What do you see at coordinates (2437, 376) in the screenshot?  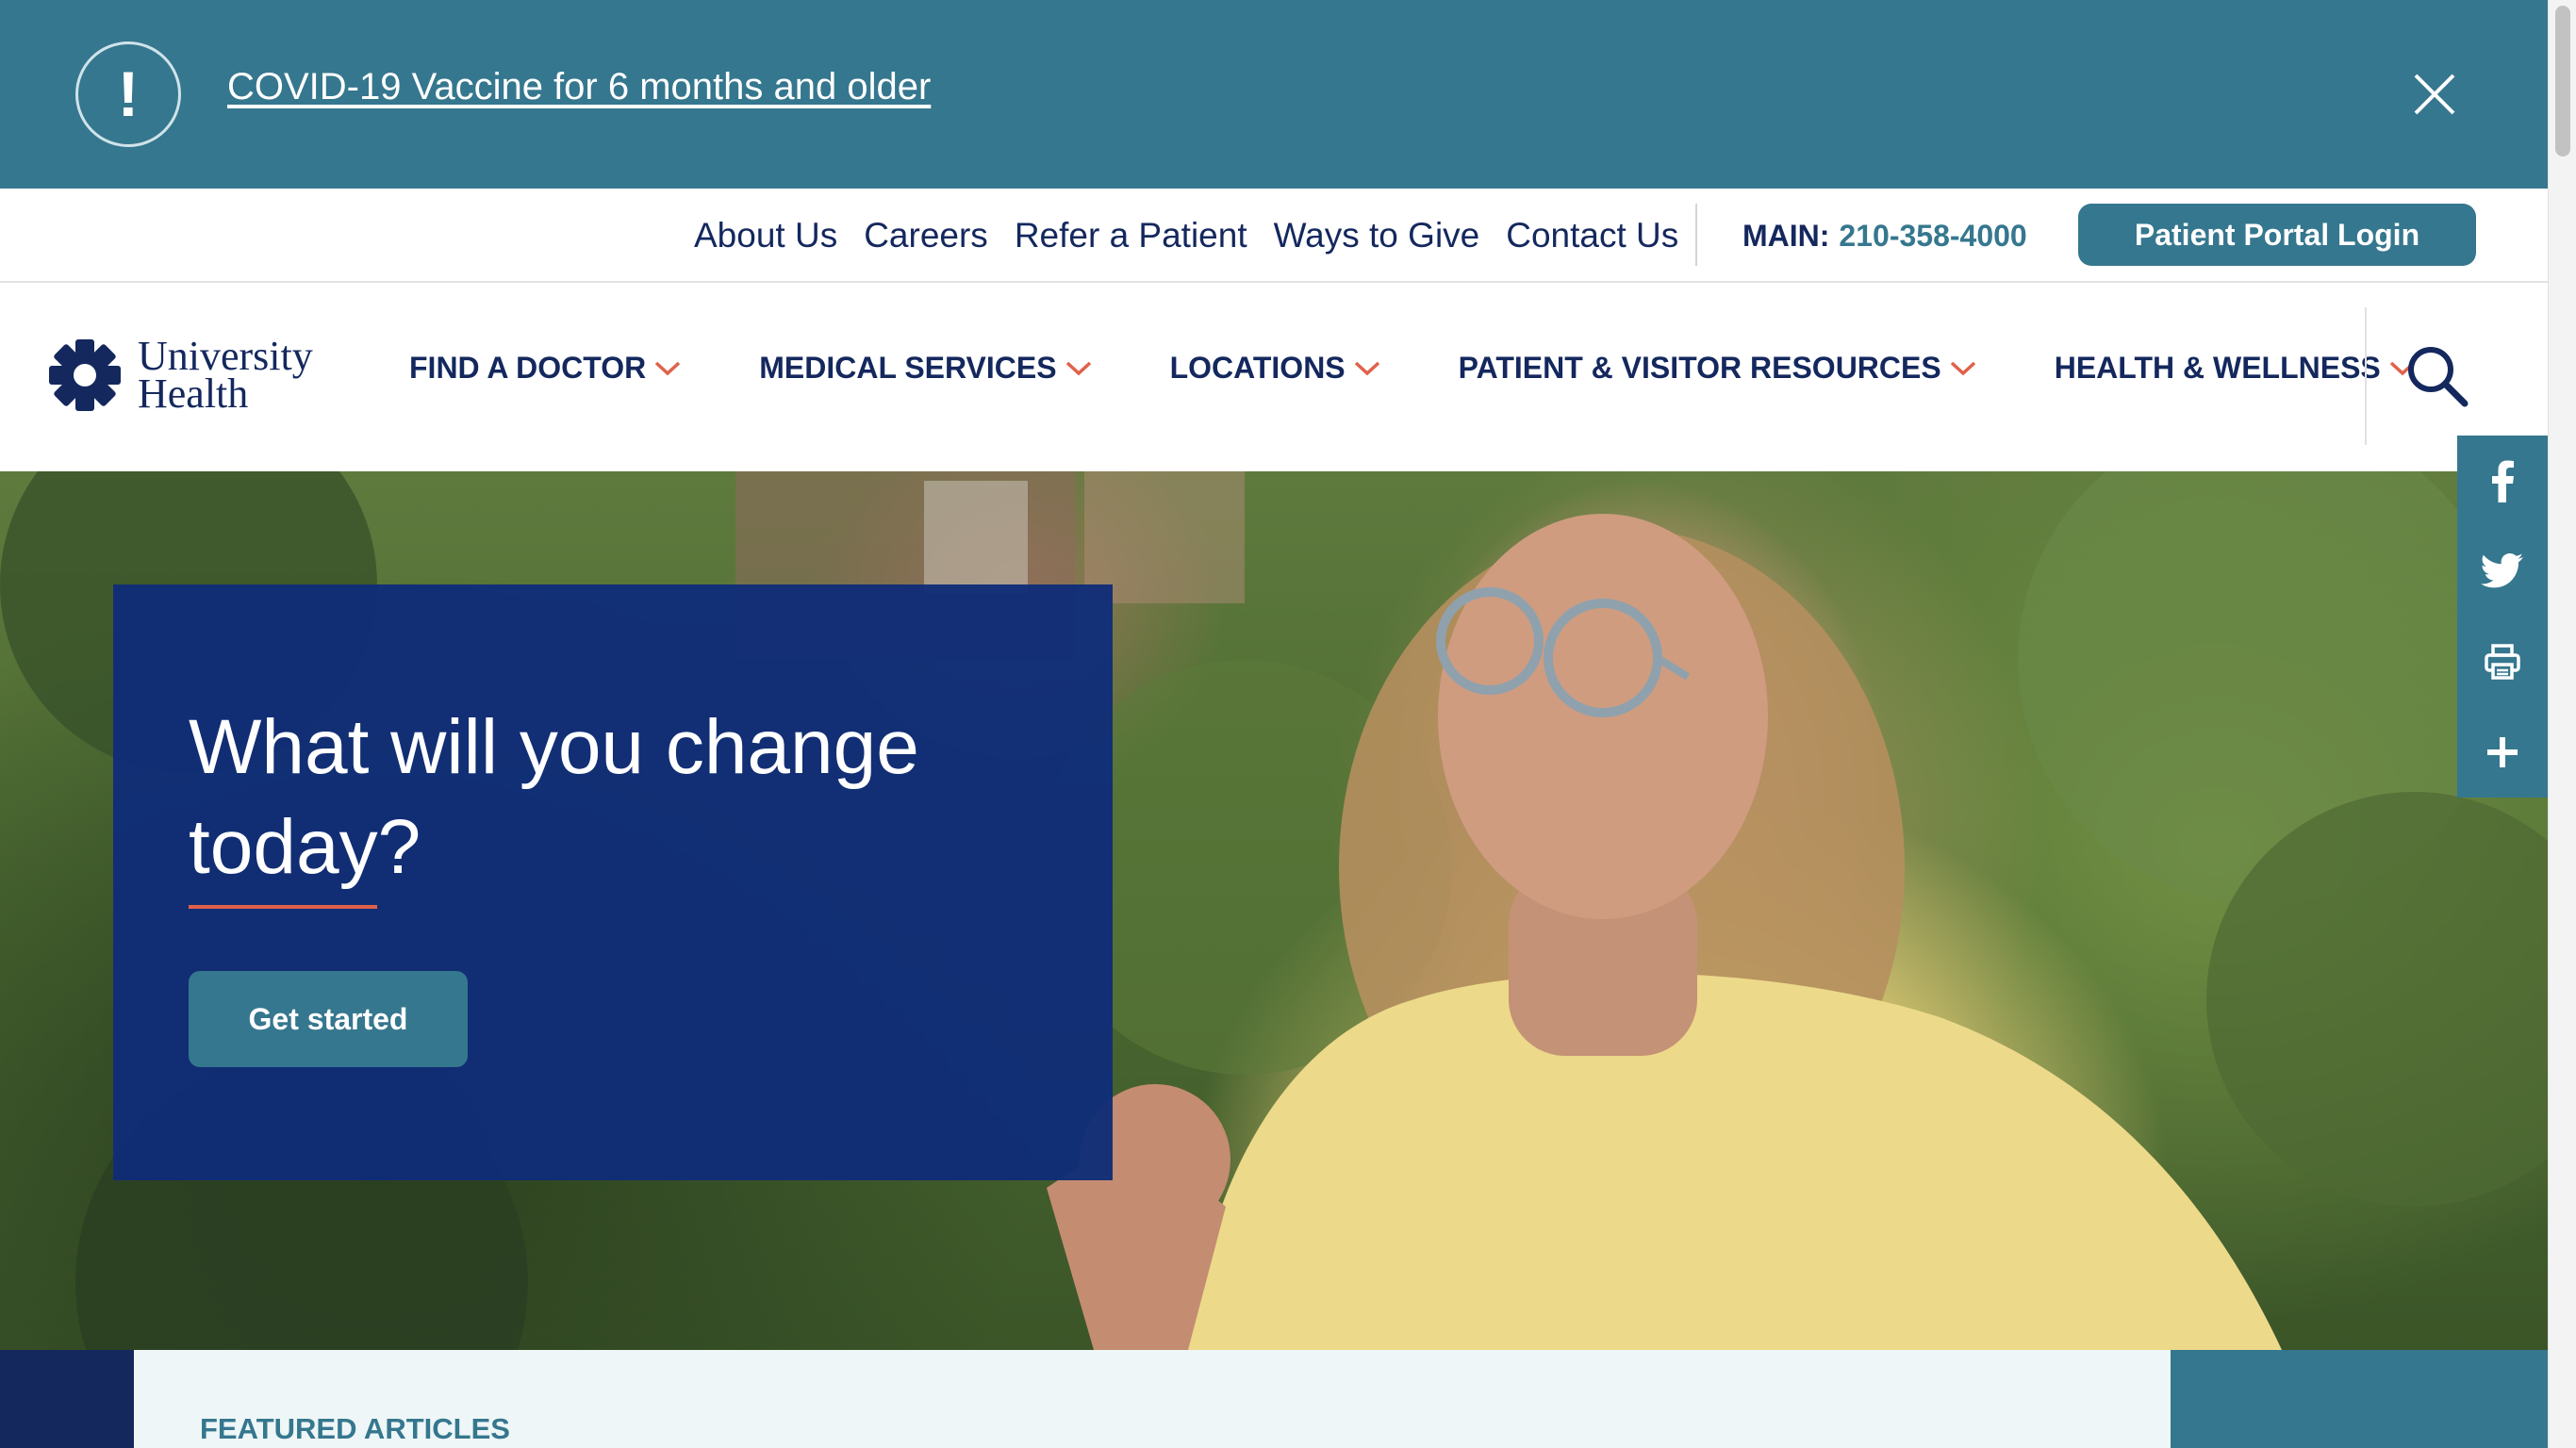 I see `search-icon` at bounding box center [2437, 376].